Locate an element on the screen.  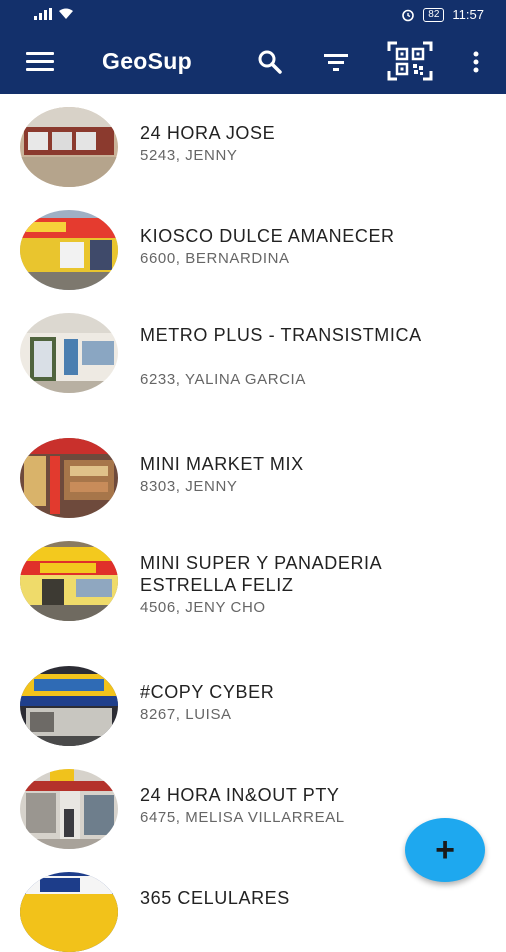
status-bar: 82 11:57 is located at coordinates (253, 15).